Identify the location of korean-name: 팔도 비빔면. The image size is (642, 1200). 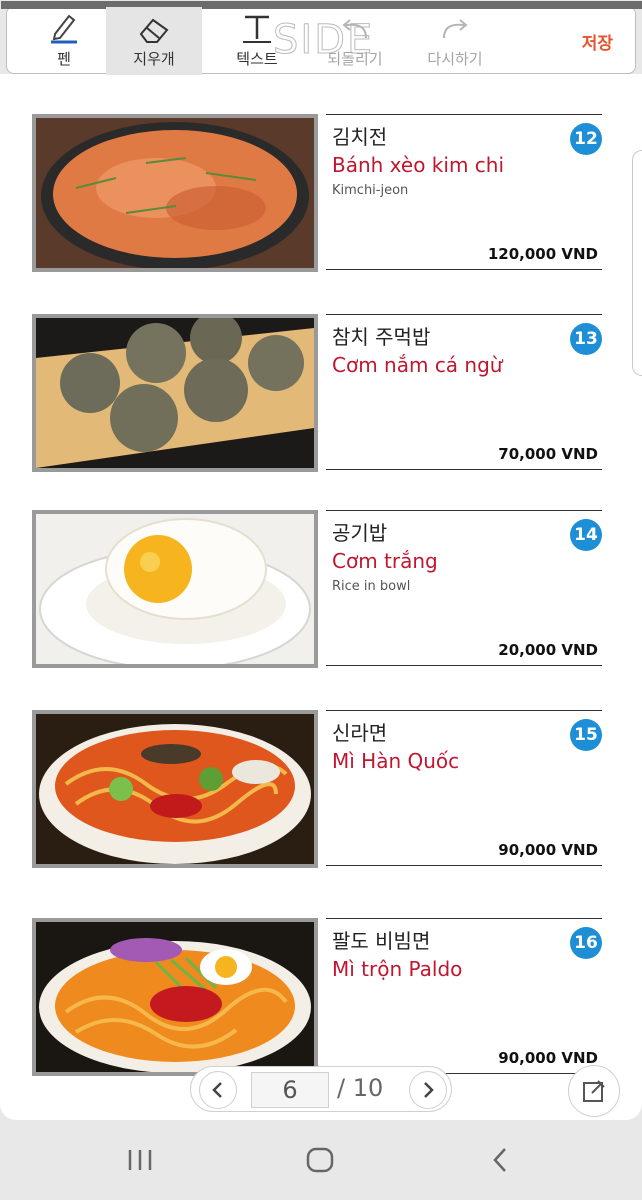
(381, 941).